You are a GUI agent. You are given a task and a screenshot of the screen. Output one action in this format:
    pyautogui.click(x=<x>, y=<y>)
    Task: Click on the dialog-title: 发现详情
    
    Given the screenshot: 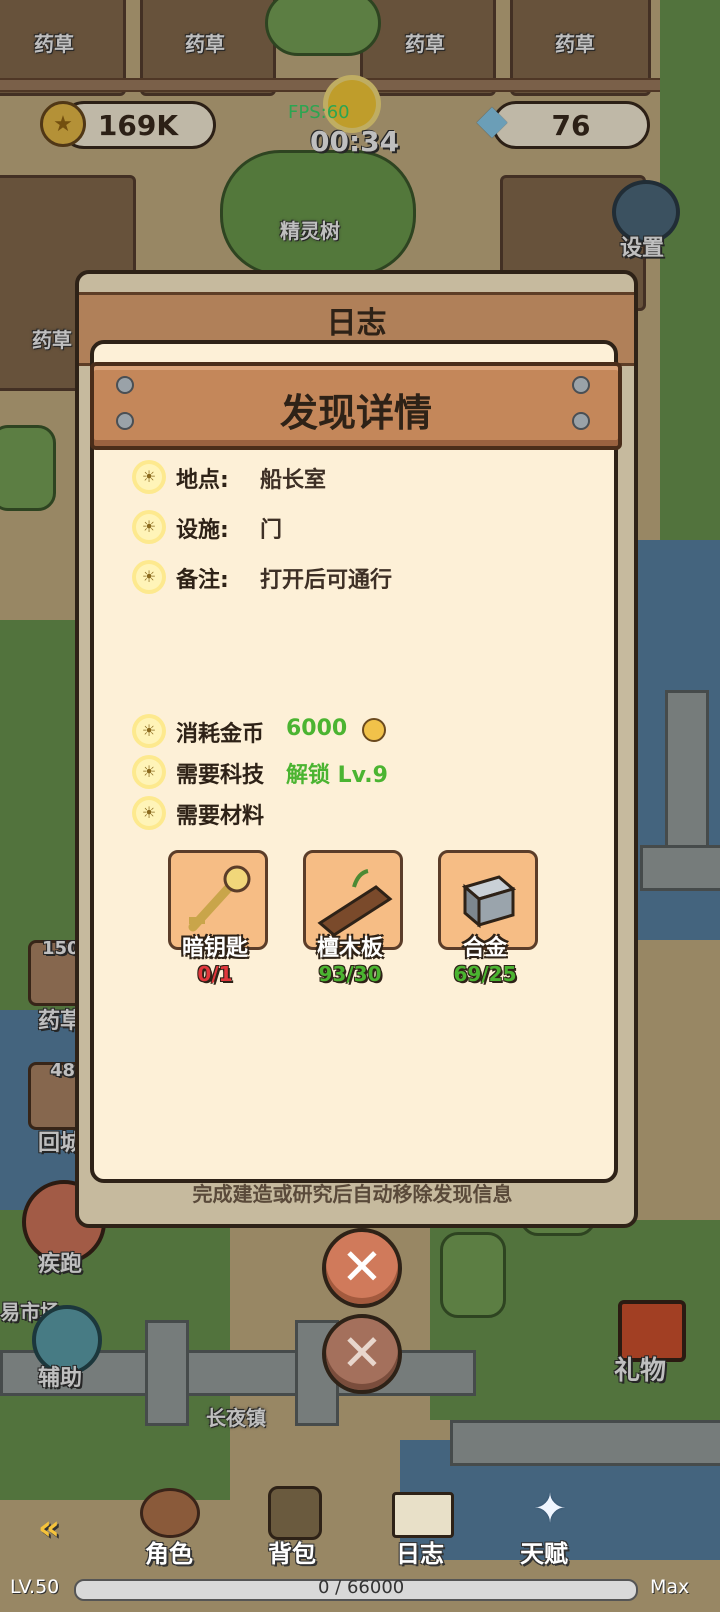 What is the action you would take?
    pyautogui.click(x=355, y=413)
    